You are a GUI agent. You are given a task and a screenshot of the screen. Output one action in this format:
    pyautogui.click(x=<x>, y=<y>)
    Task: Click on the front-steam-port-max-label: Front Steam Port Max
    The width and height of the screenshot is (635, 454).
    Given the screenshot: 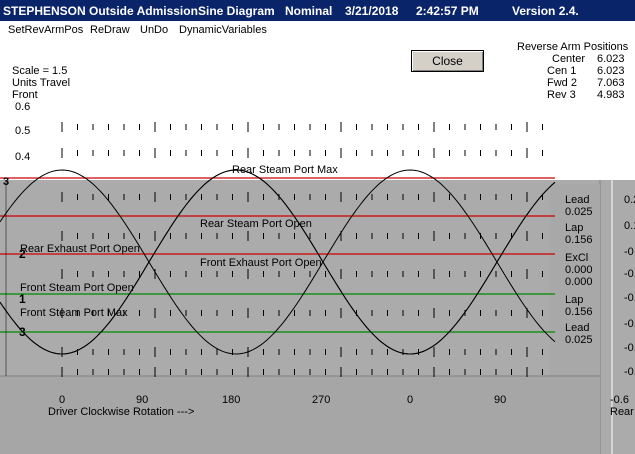 What is the action you would take?
    pyautogui.click(x=74, y=313)
    